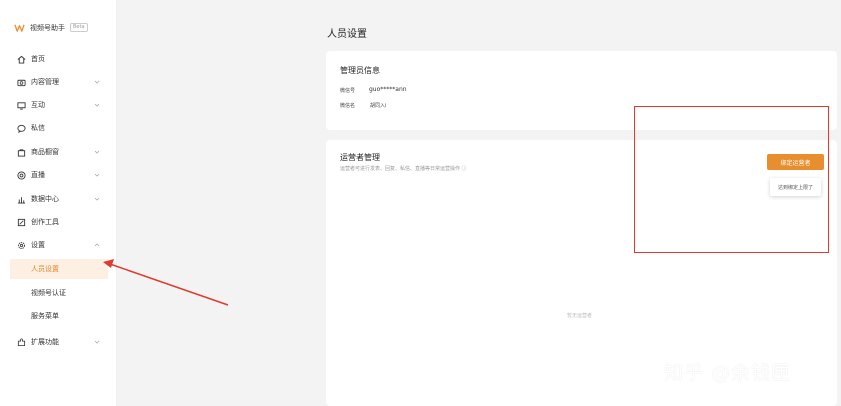  What do you see at coordinates (347, 34) in the screenshot?
I see `page-title: 人员设置` at bounding box center [347, 34].